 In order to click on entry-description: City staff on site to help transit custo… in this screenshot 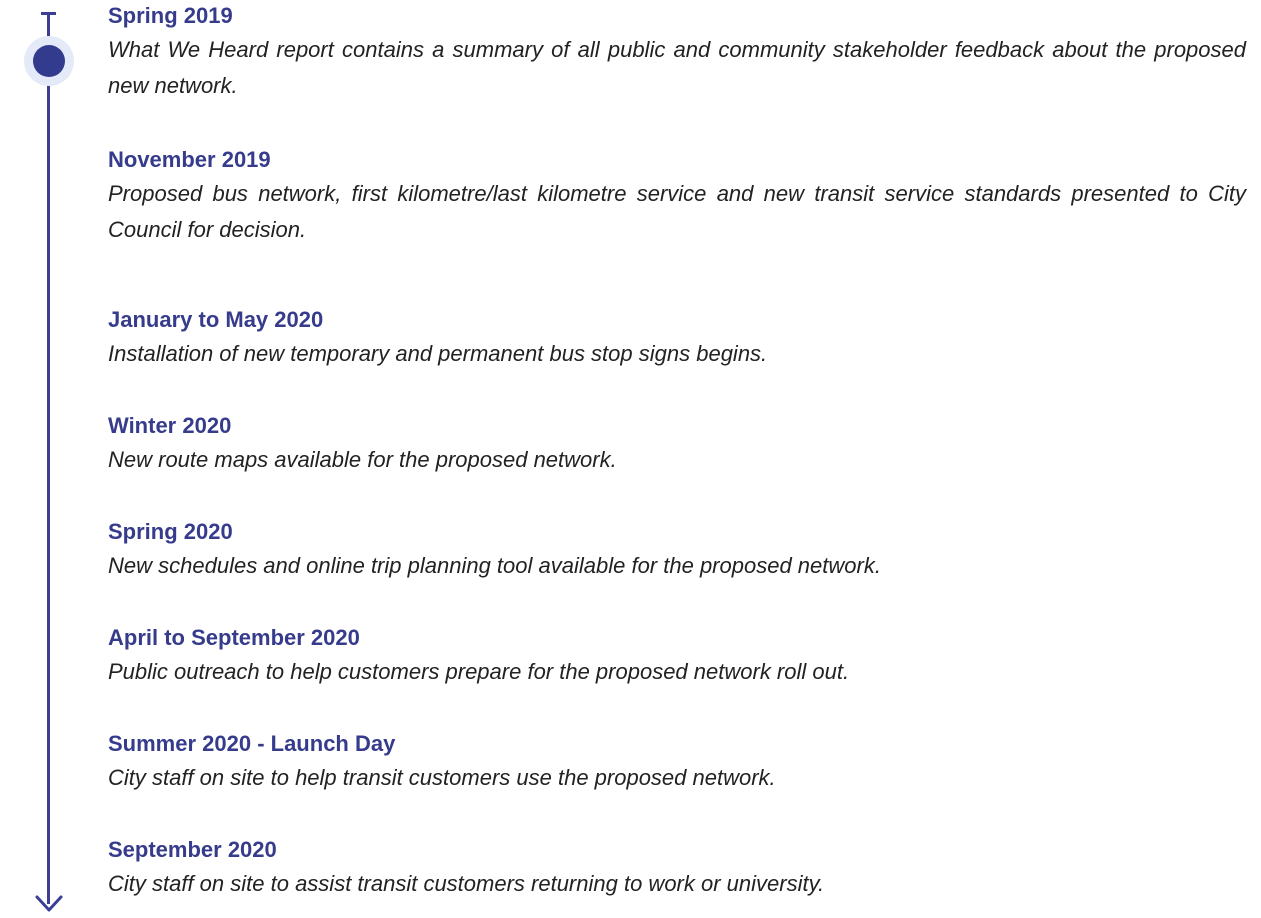, I will do `click(442, 777)`.